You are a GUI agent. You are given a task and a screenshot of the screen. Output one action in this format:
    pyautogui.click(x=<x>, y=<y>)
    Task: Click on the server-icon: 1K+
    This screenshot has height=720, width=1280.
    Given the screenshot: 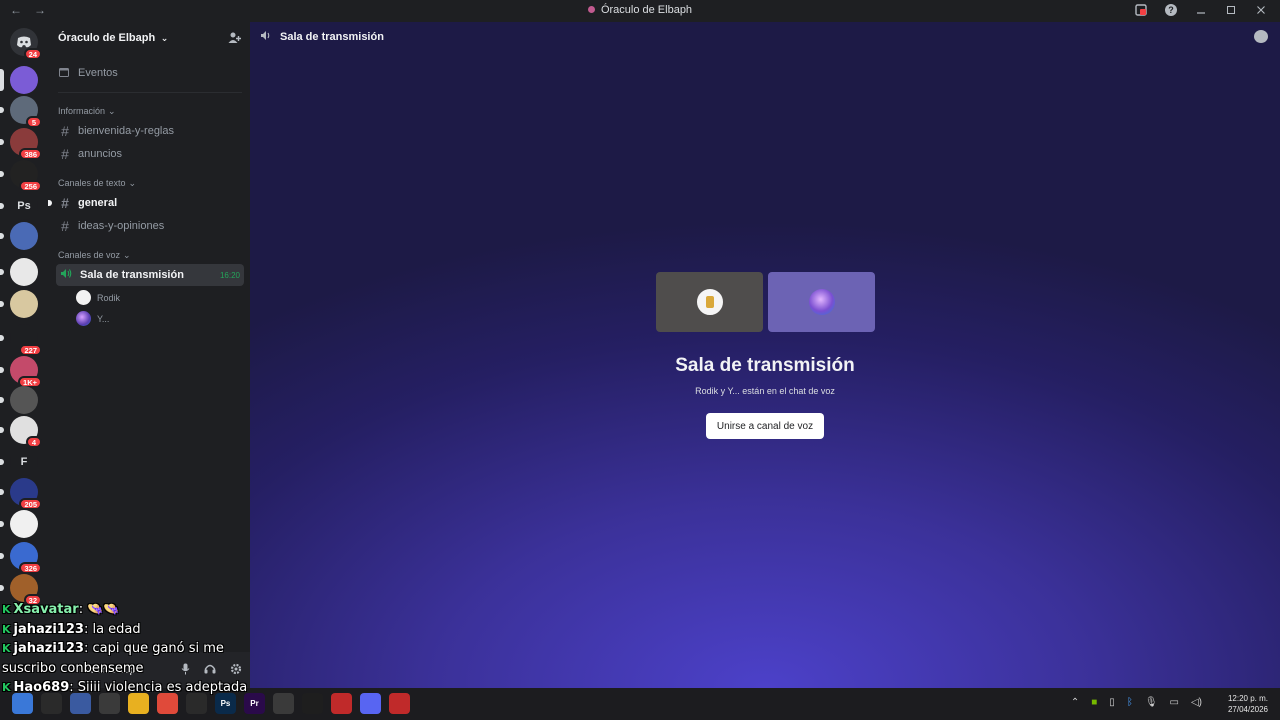 What is the action you would take?
    pyautogui.click(x=21, y=372)
    